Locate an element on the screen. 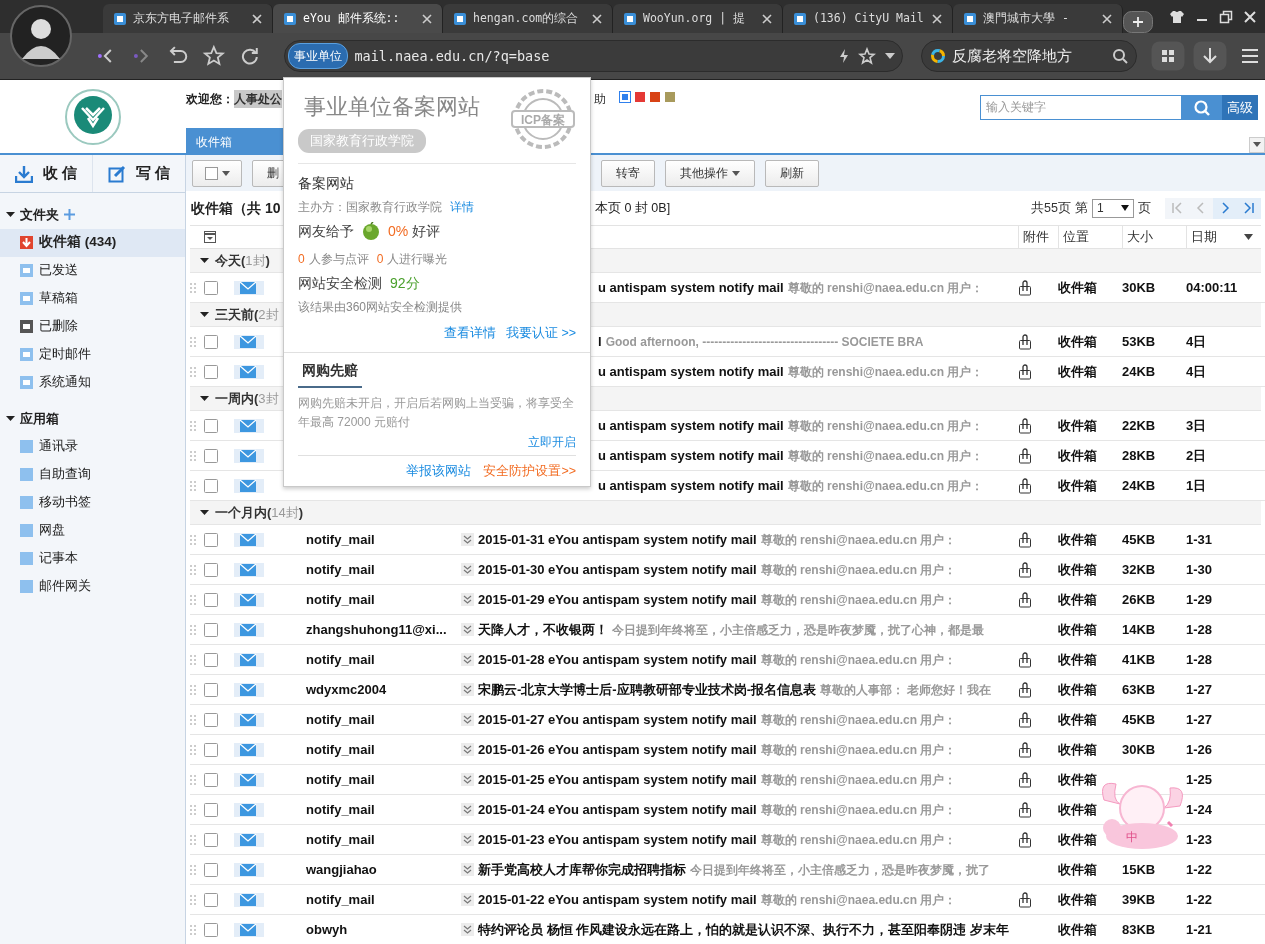 This screenshot has height=944, width=1265. mail-size: 39KB is located at coordinates (1139, 899).